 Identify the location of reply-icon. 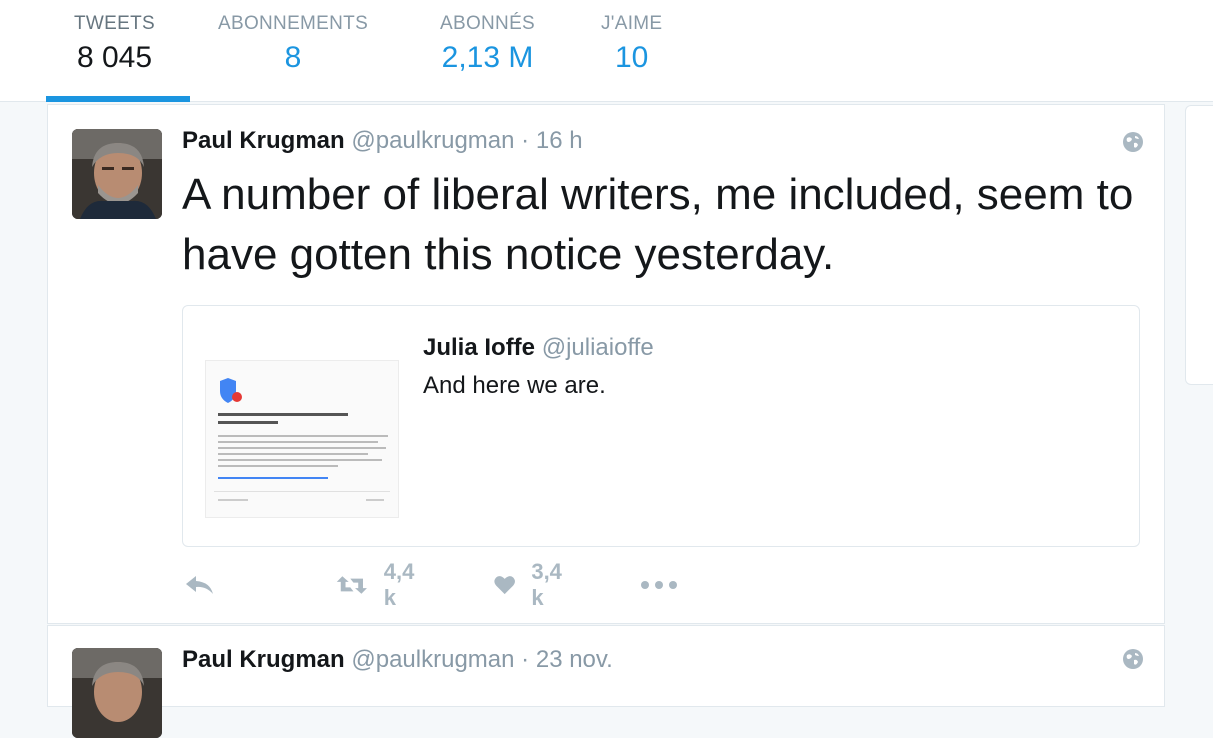
(199, 585).